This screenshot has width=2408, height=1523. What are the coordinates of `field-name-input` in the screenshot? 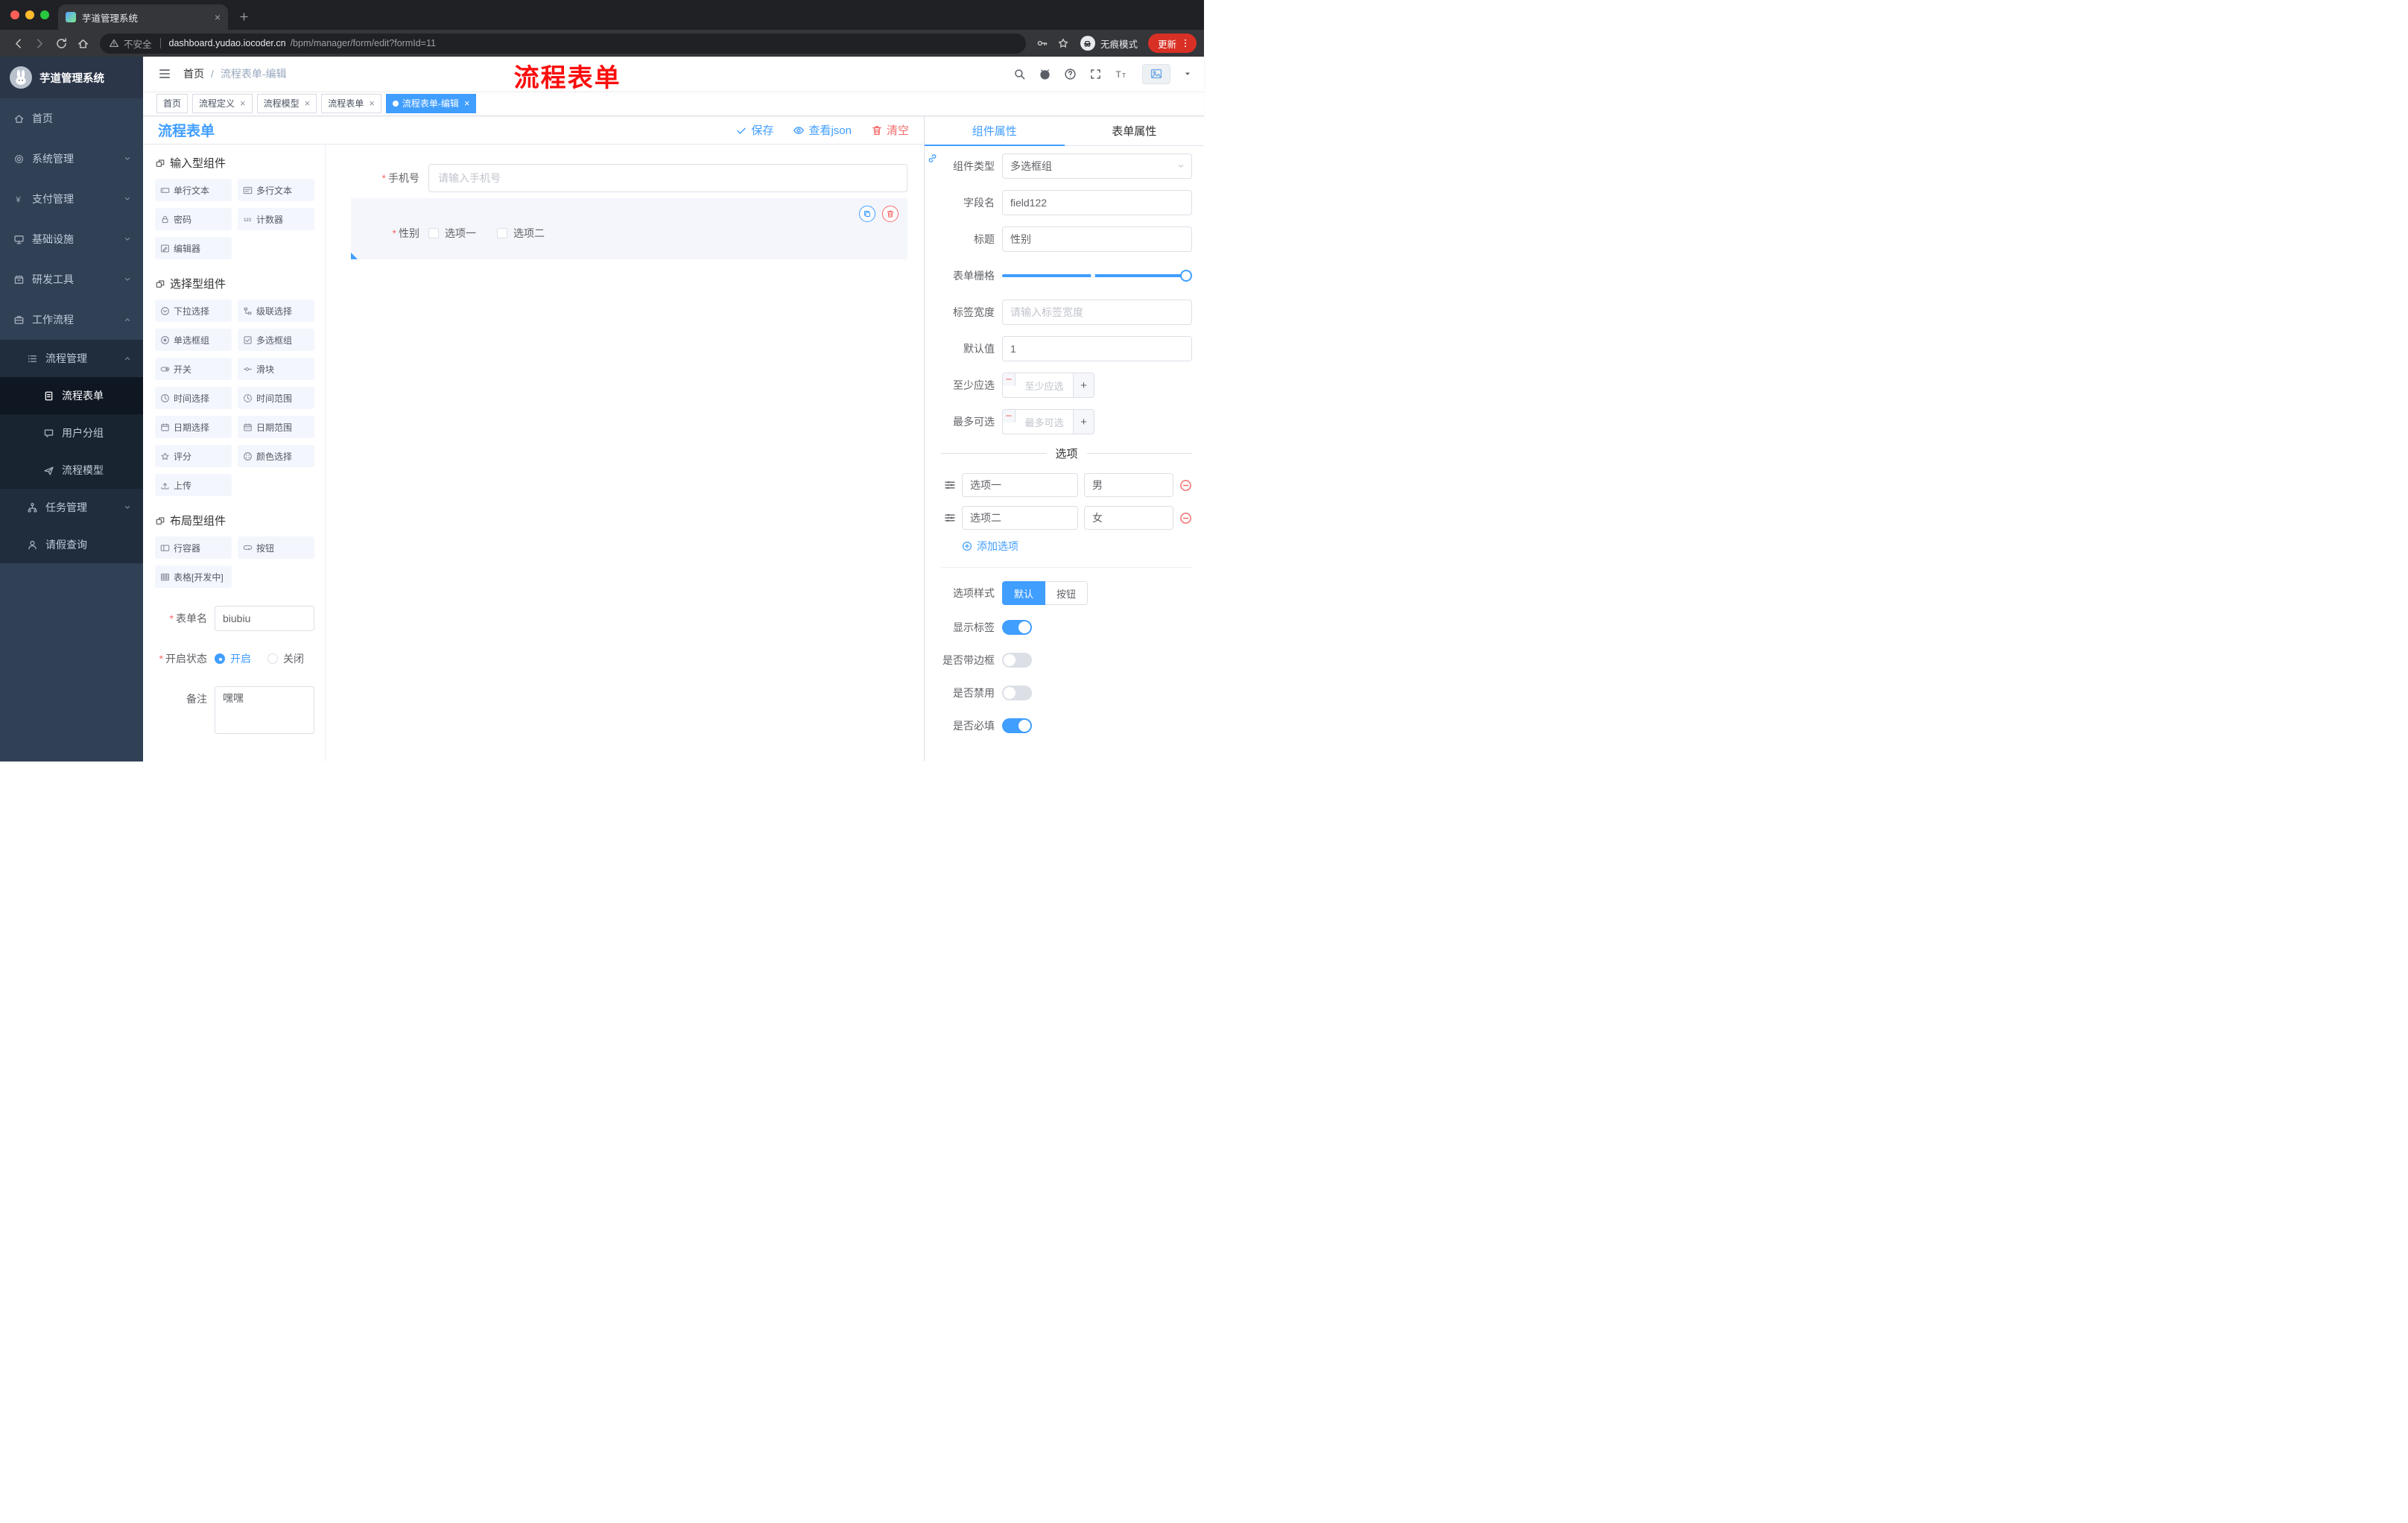 It's located at (1097, 202).